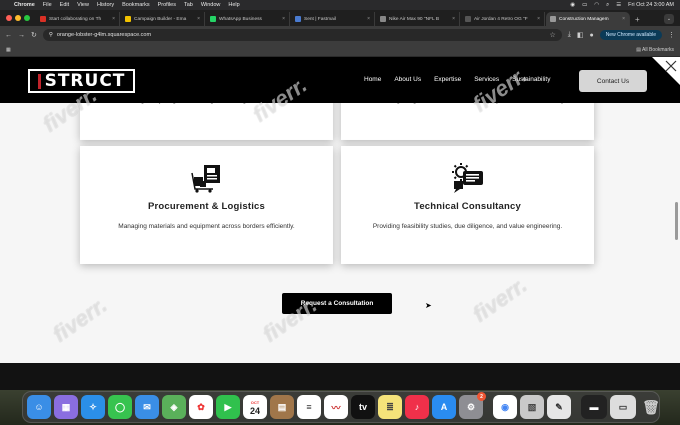 The width and height of the screenshot is (680, 425). I want to click on watermark-text: fiverr., so click(499, 300).